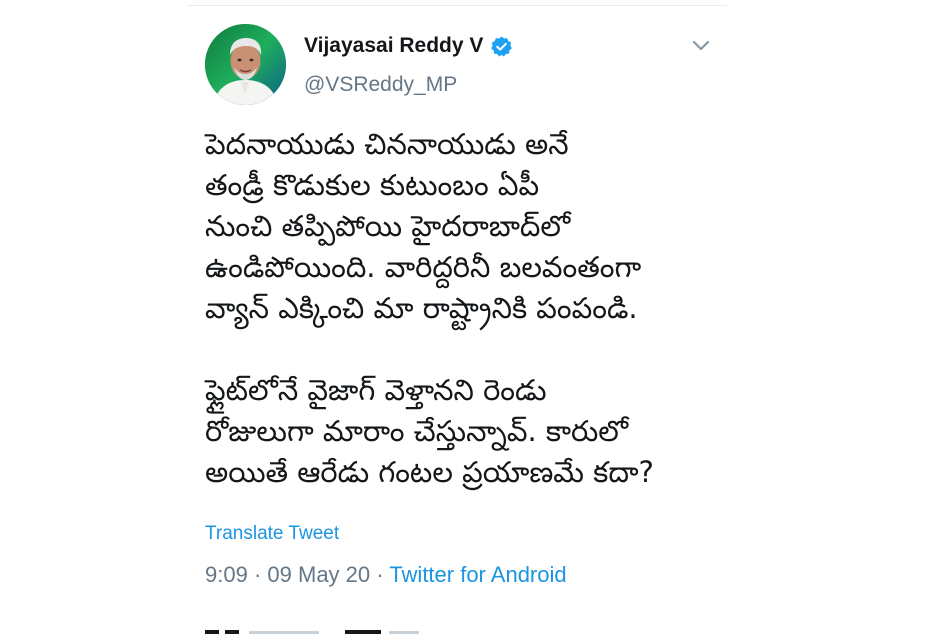 This screenshot has width=950, height=634. What do you see at coordinates (380, 85) in the screenshot?
I see `author-handle: @VSReddy_MP` at bounding box center [380, 85].